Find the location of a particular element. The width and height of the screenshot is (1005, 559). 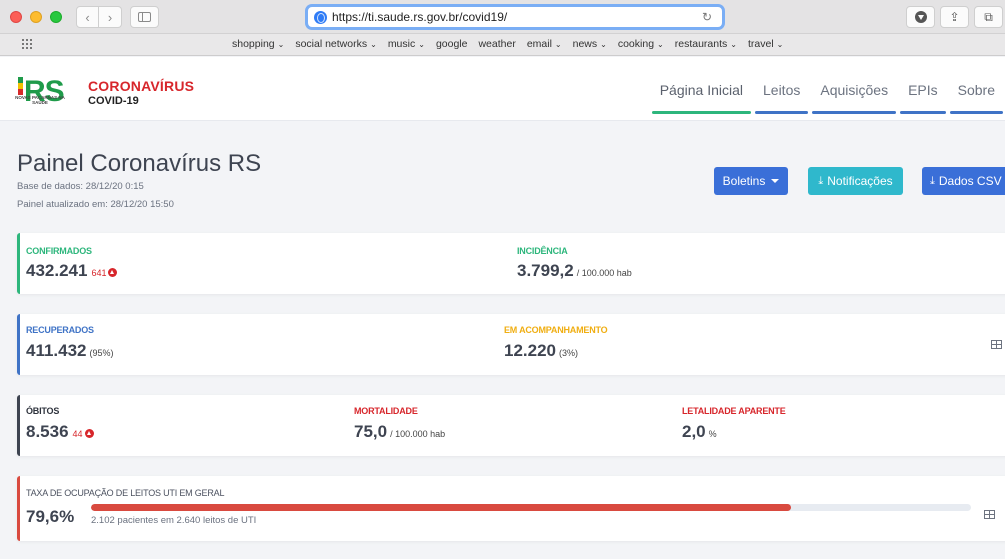

favorite-label: shopping is located at coordinates (253, 44).